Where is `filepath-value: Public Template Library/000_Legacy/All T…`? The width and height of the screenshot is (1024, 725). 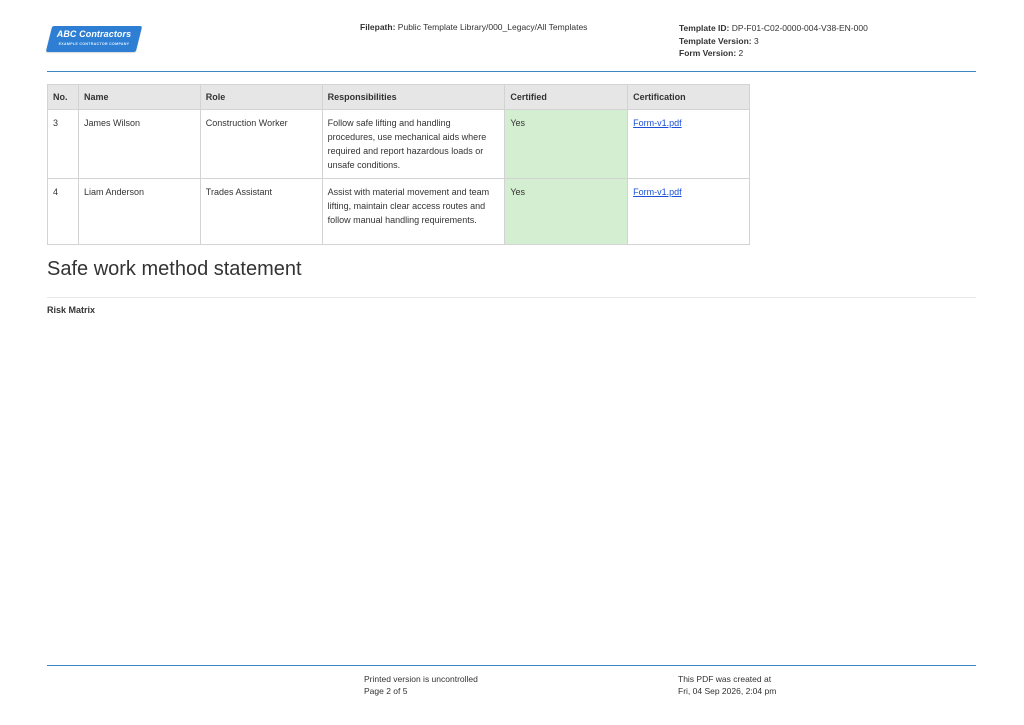 filepath-value: Public Template Library/000_Legacy/All T… is located at coordinates (492, 27).